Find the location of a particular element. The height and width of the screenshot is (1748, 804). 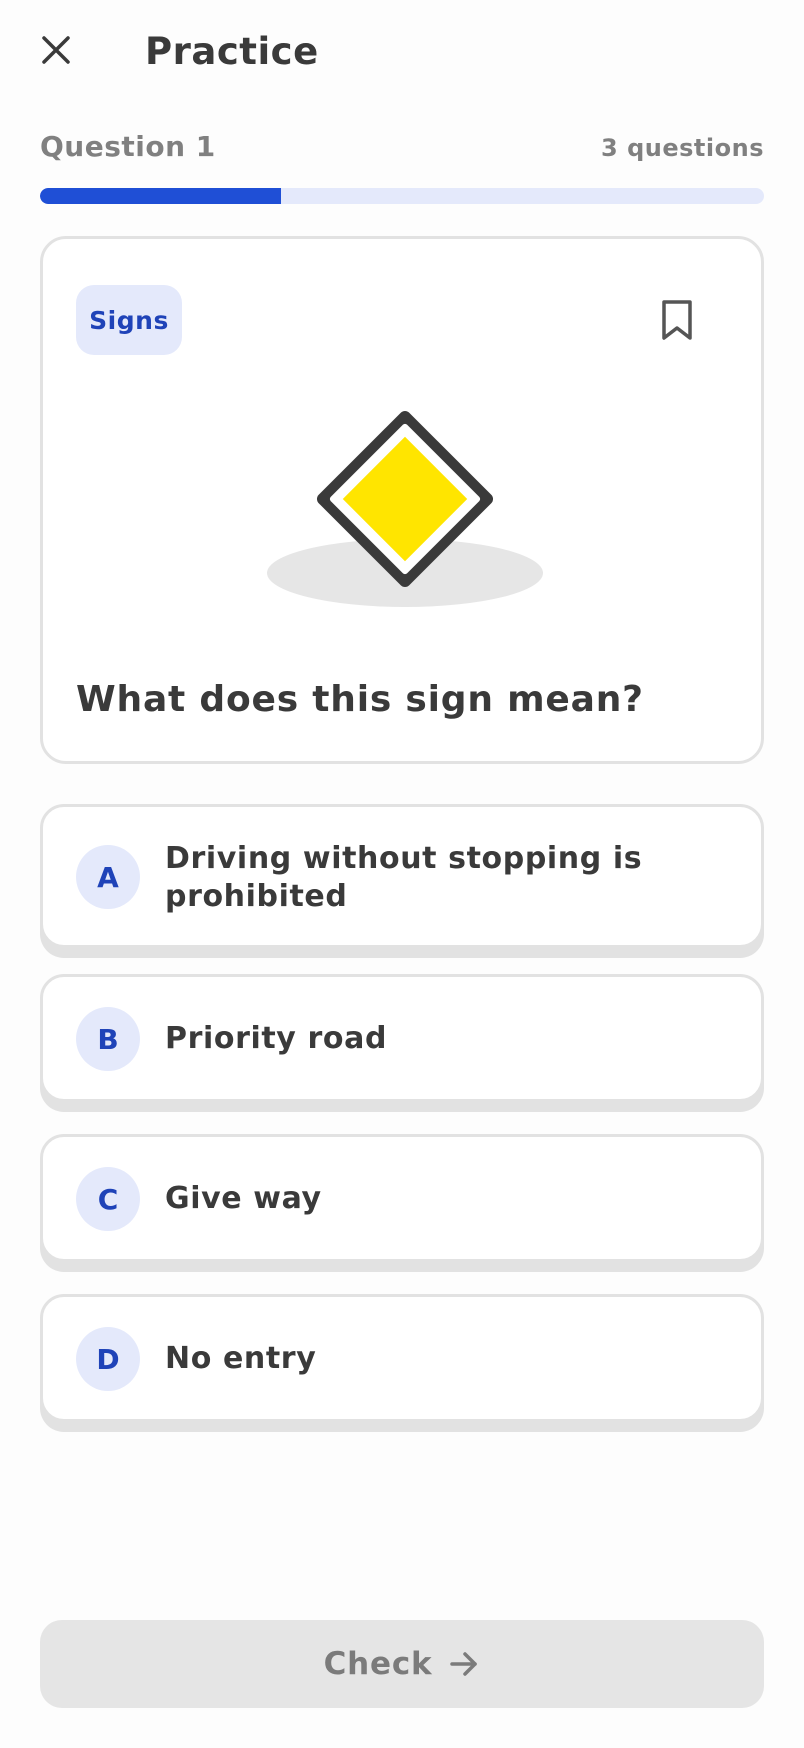

option-text: No entry is located at coordinates (241, 1358).